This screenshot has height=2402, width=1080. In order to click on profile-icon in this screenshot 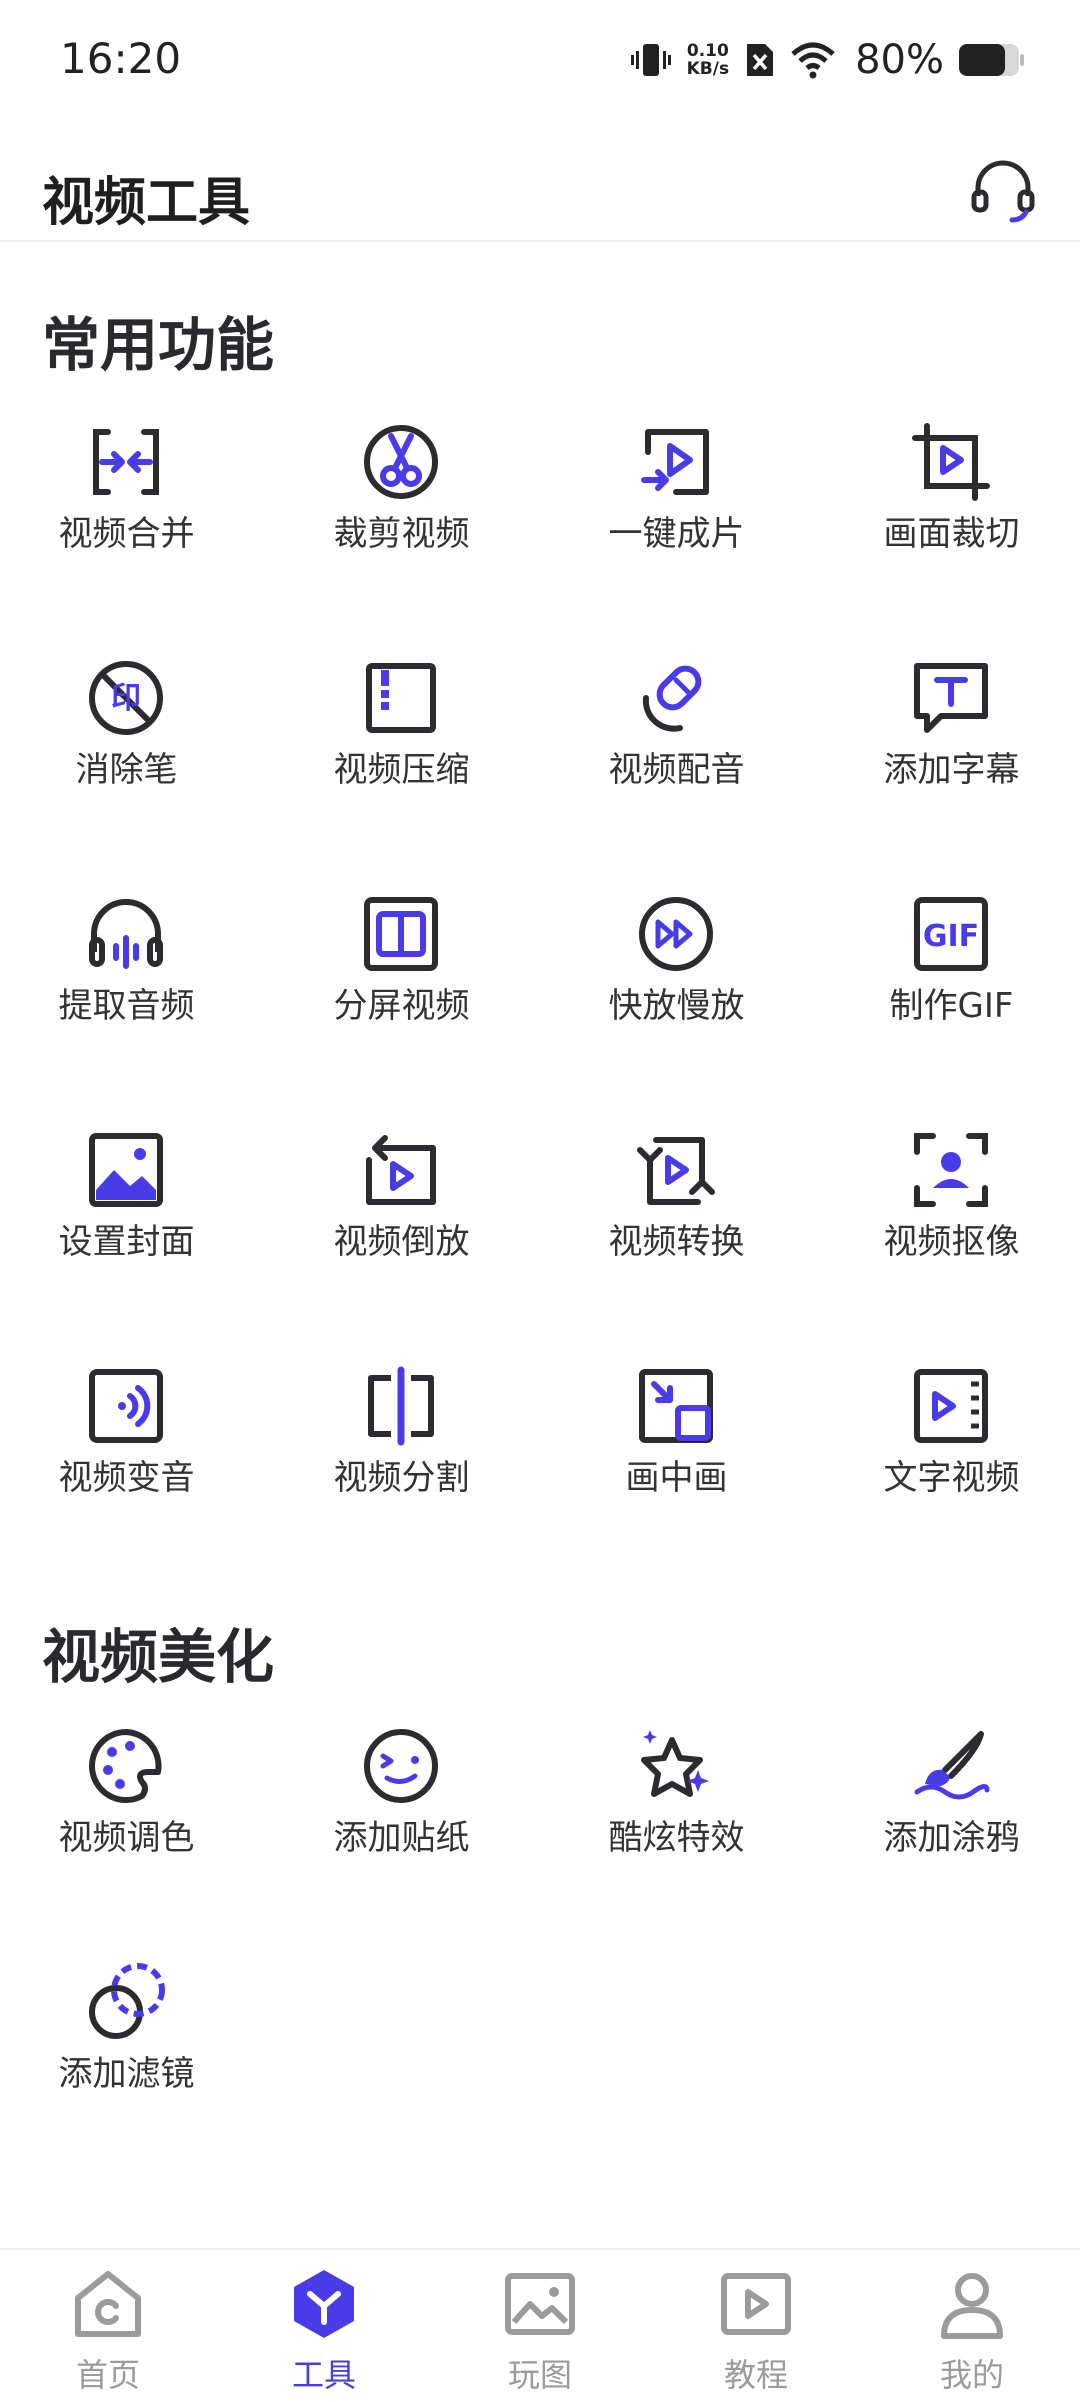, I will do `click(972, 2306)`.